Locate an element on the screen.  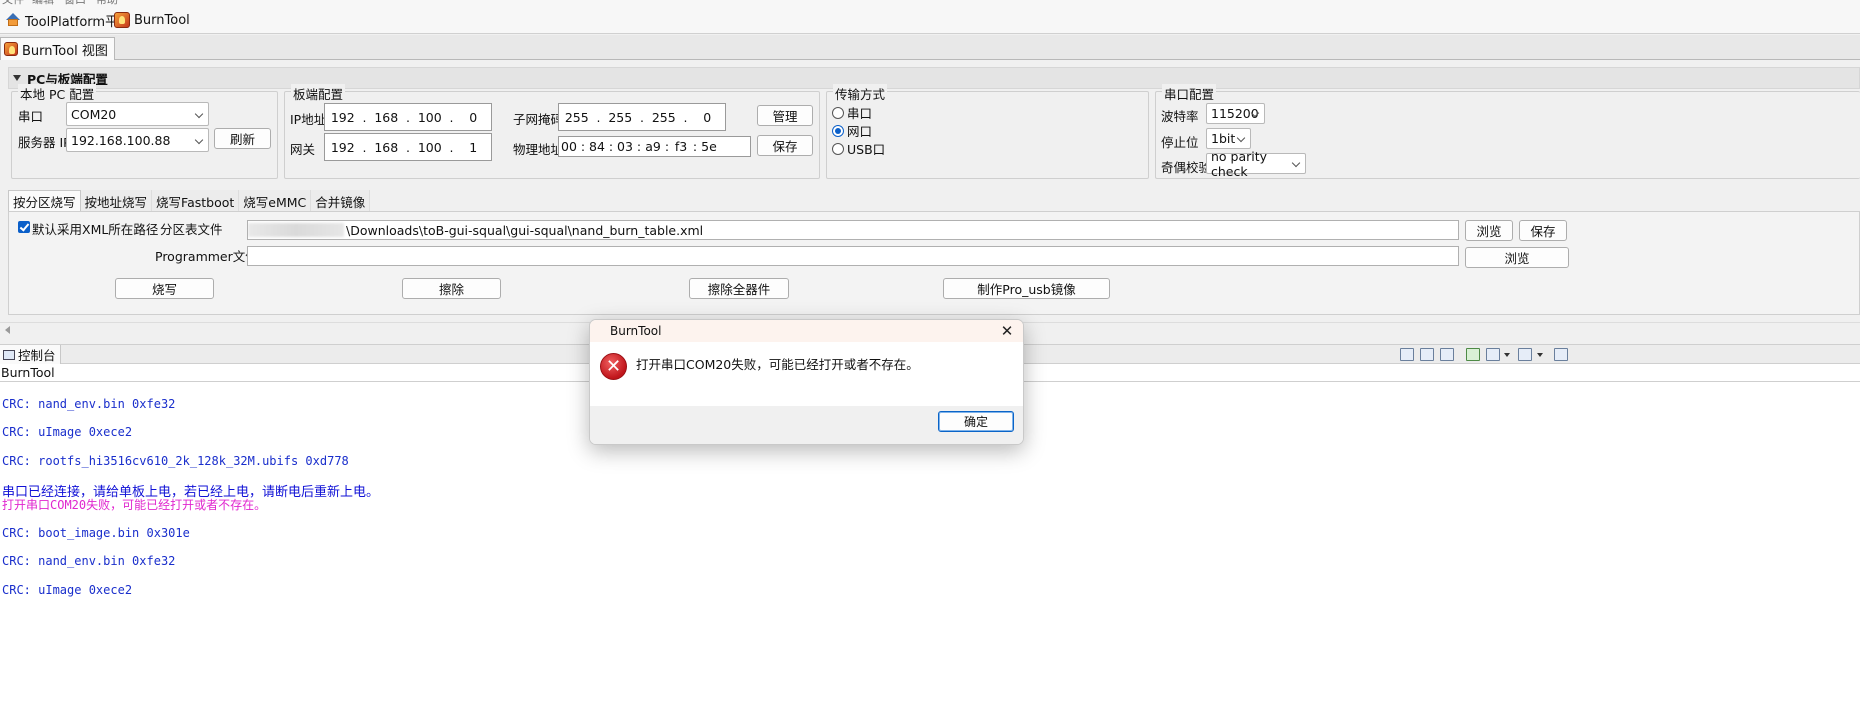
server-ip-select: 192.168.100.88 is located at coordinates (137, 140).